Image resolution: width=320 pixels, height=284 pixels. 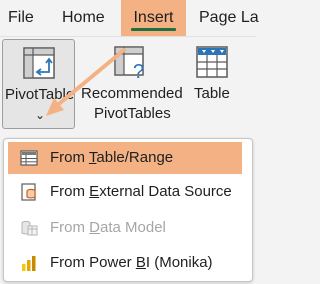 I want to click on menu-item-from-data-model: From Data Model, so click(x=125, y=228).